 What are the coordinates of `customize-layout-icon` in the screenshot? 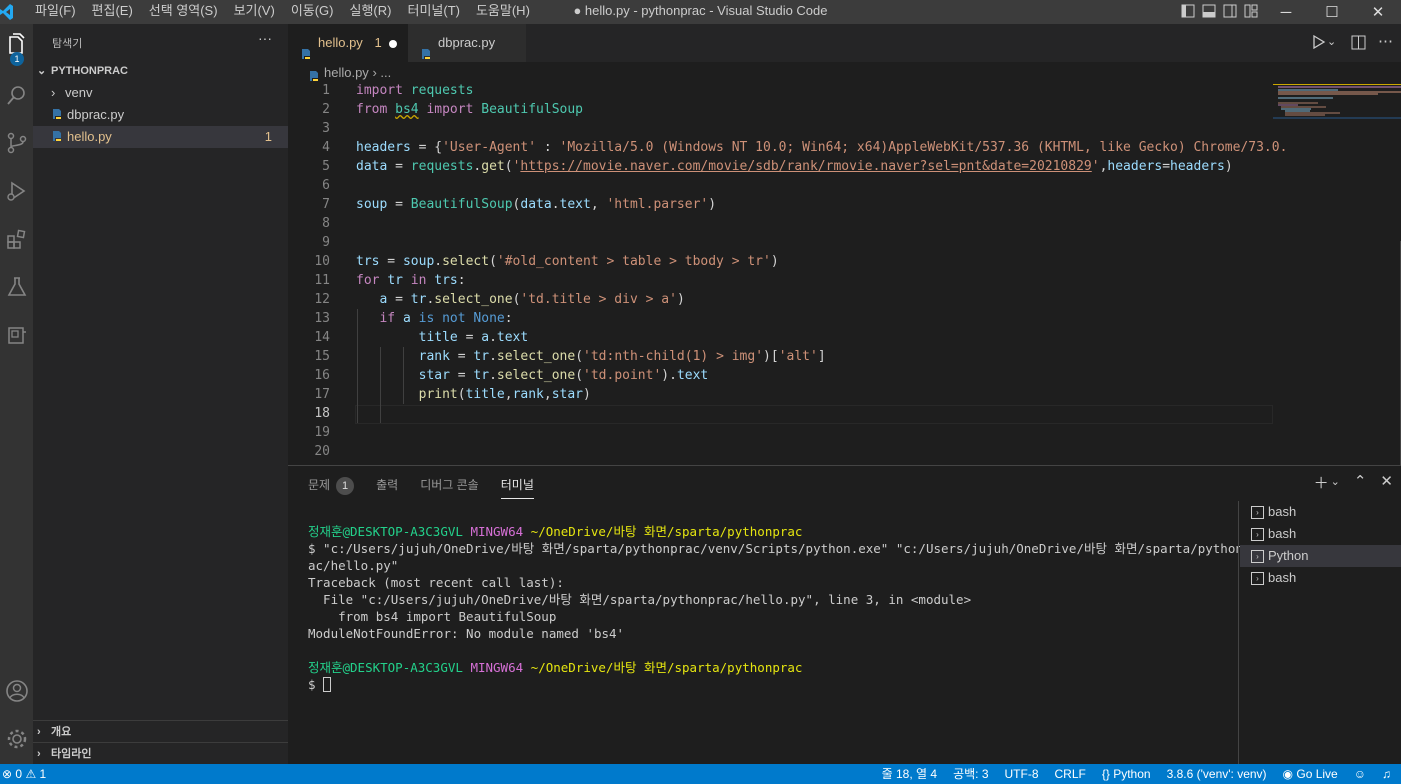 It's located at (1251, 11).